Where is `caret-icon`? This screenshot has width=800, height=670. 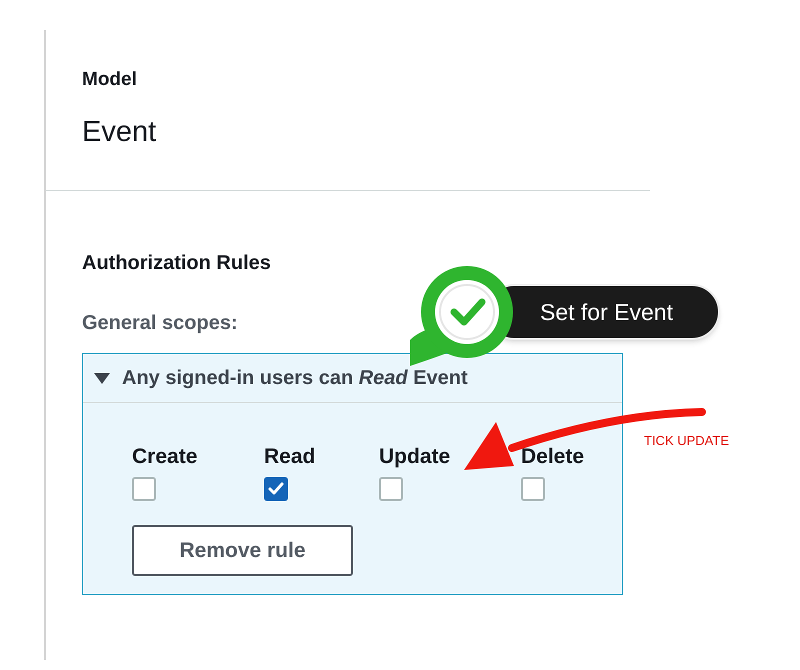
caret-icon is located at coordinates (102, 378).